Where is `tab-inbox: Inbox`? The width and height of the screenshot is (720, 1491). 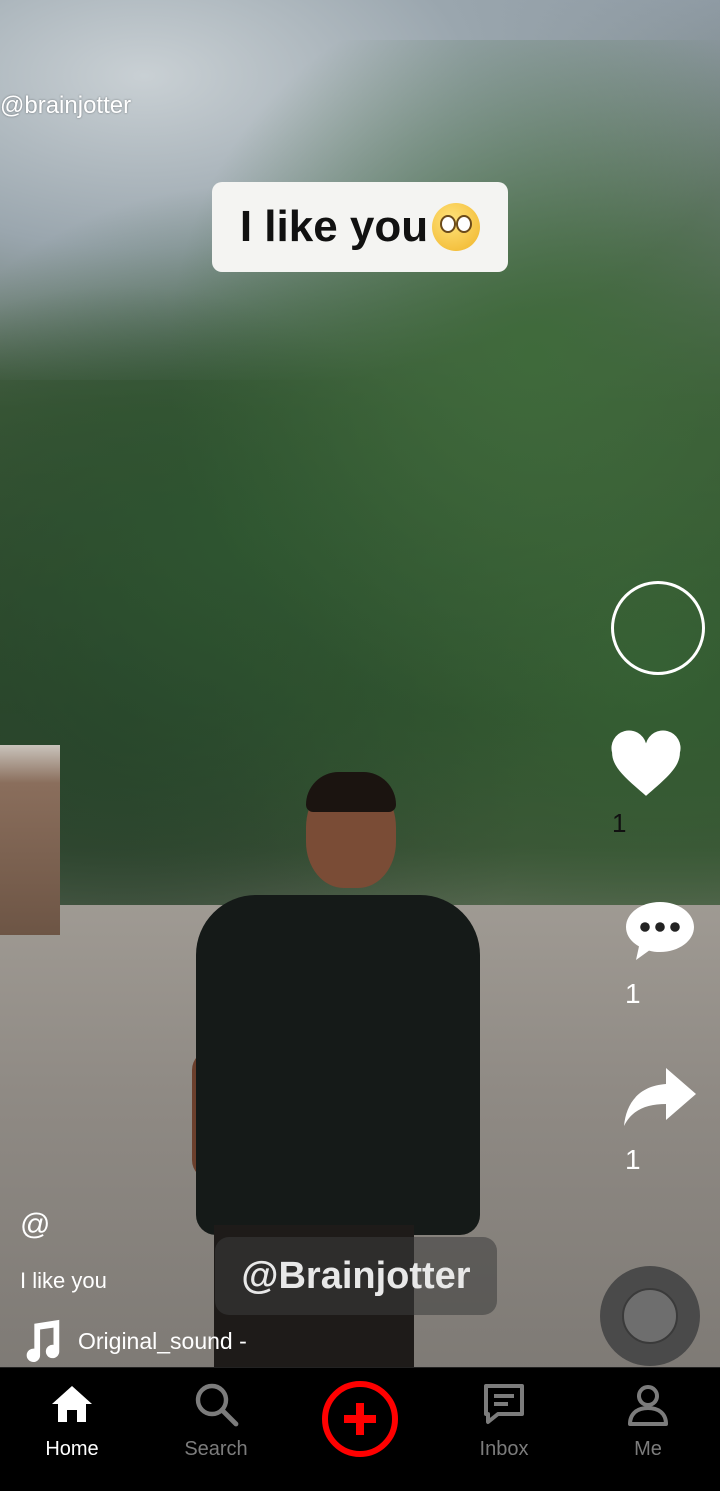 tab-inbox: Inbox is located at coordinates (504, 1429).